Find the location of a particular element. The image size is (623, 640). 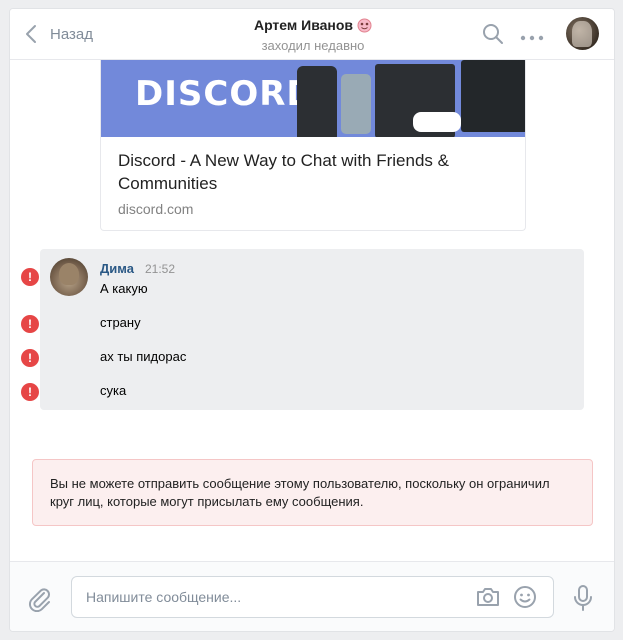

message-author: Дима is located at coordinates (117, 268).